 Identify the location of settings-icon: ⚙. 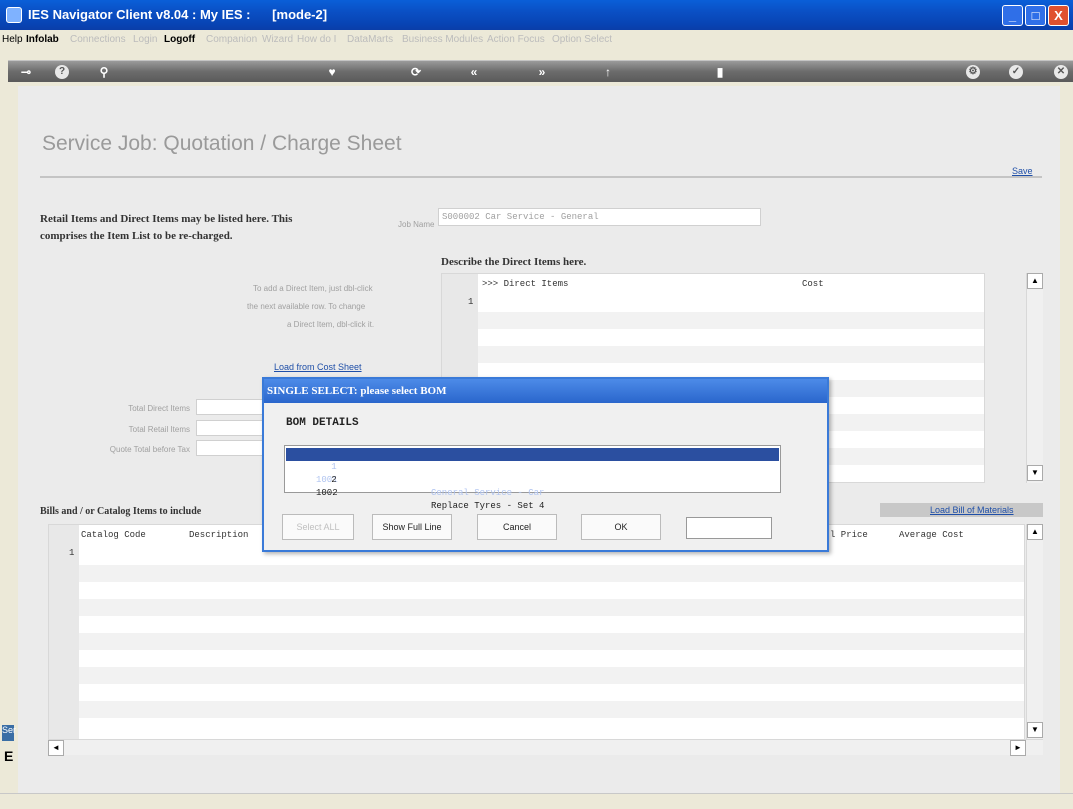
(973, 72).